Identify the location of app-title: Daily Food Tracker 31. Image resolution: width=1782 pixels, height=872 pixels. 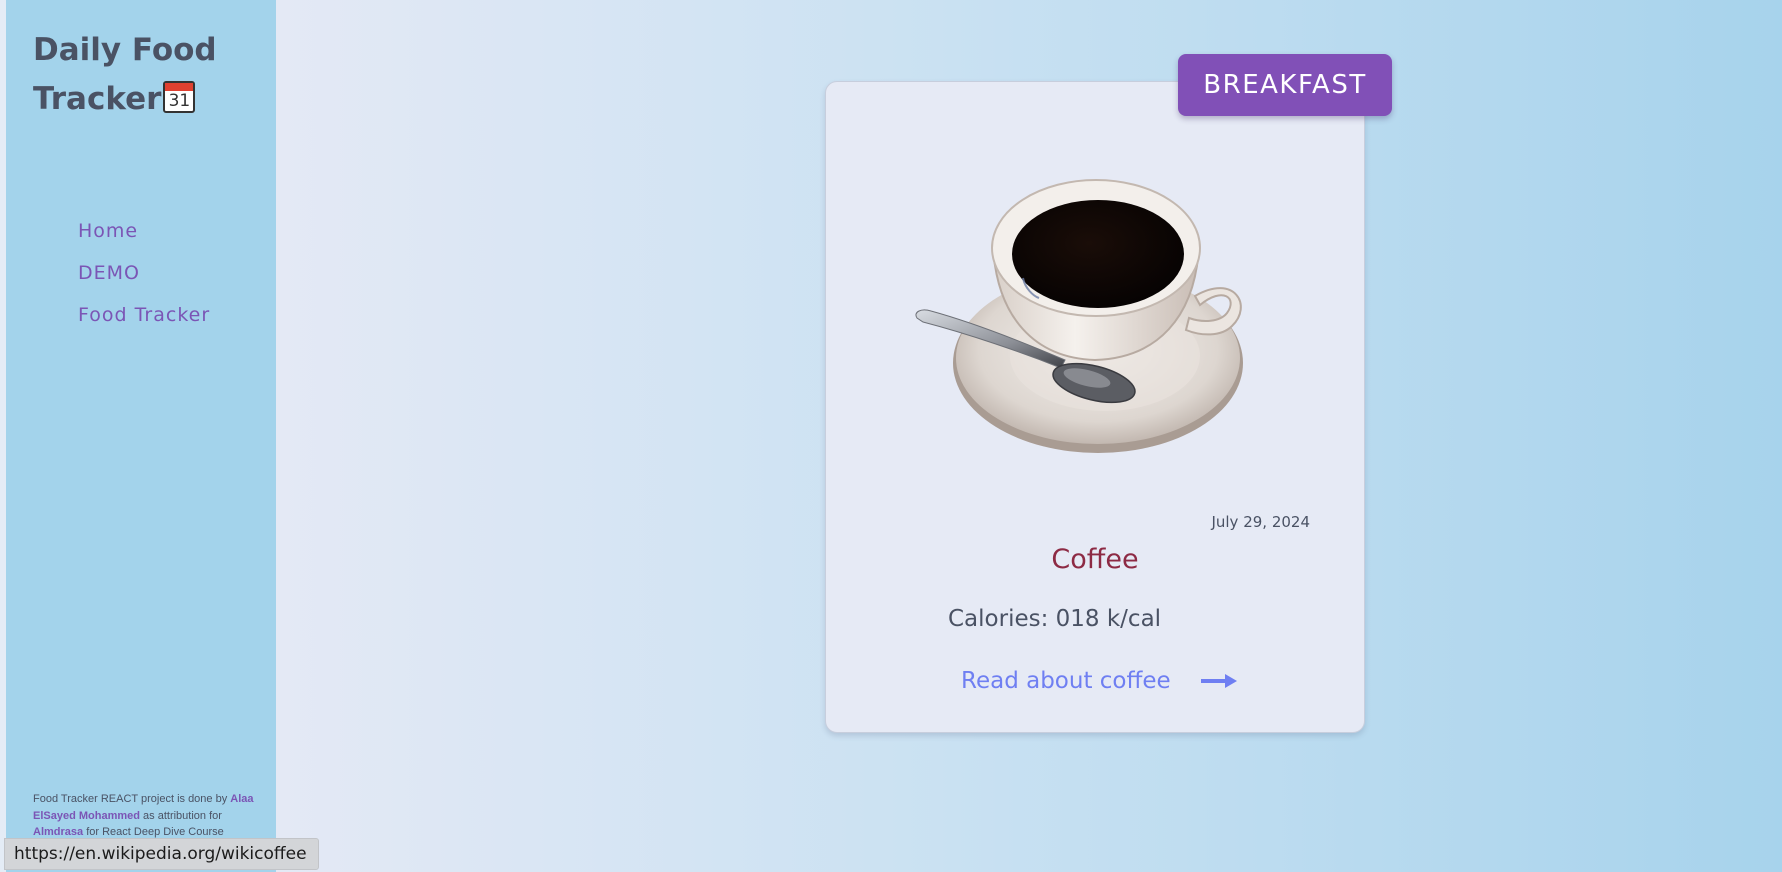
(148, 75).